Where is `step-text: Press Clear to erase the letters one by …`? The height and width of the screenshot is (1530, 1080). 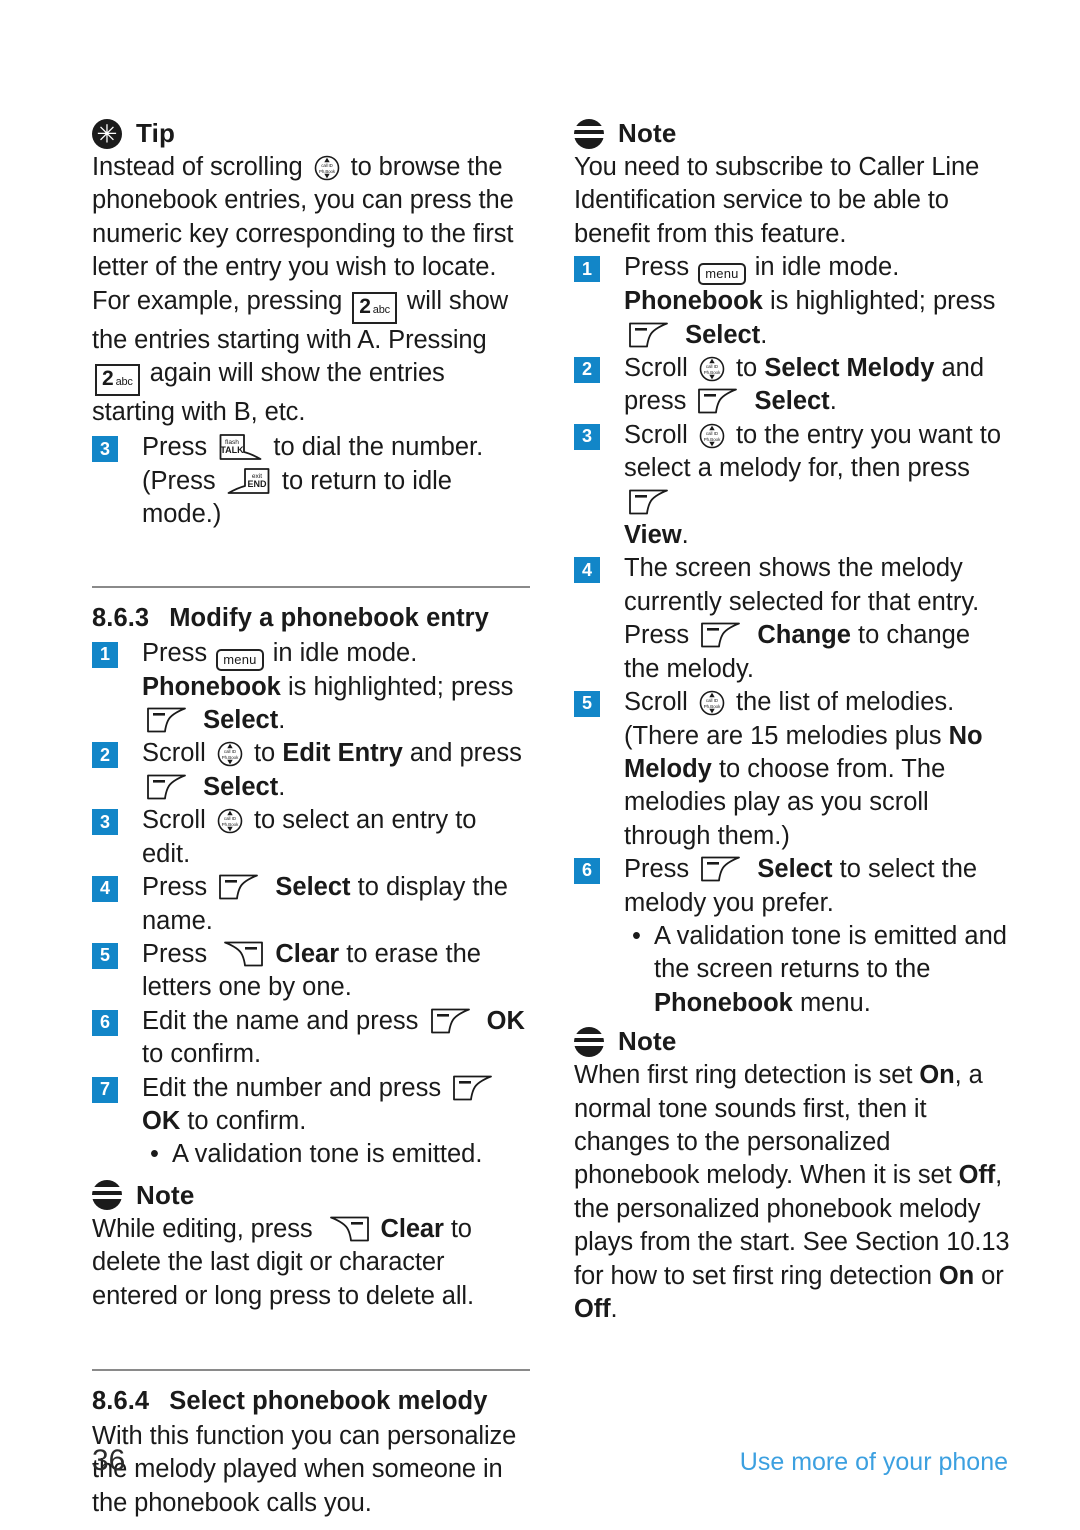 step-text: Press Clear to erase the letters one by … is located at coordinates (336, 971).